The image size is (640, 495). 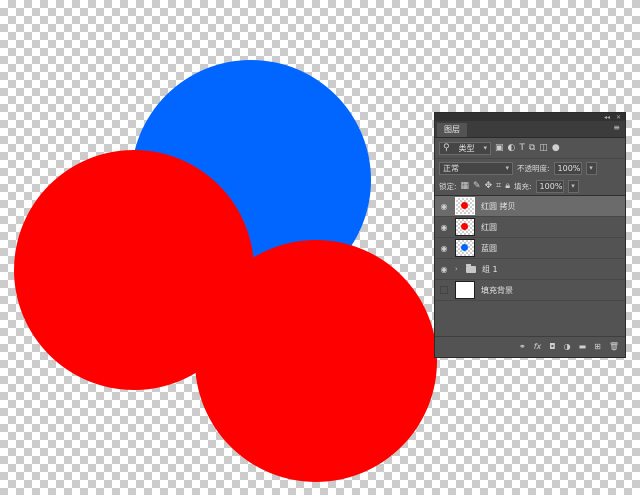 I want to click on lock-image-icon: ✎, so click(x=477, y=186).